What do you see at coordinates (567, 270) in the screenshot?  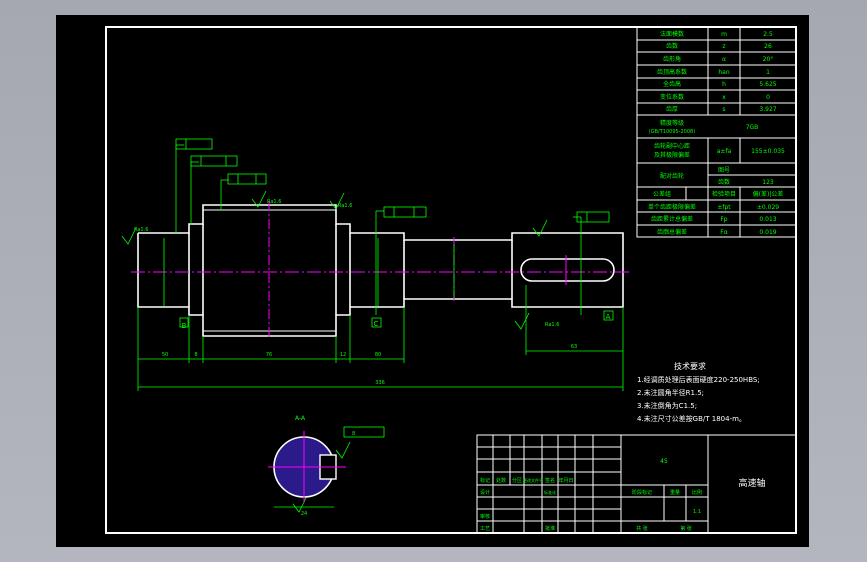 I see `keyway` at bounding box center [567, 270].